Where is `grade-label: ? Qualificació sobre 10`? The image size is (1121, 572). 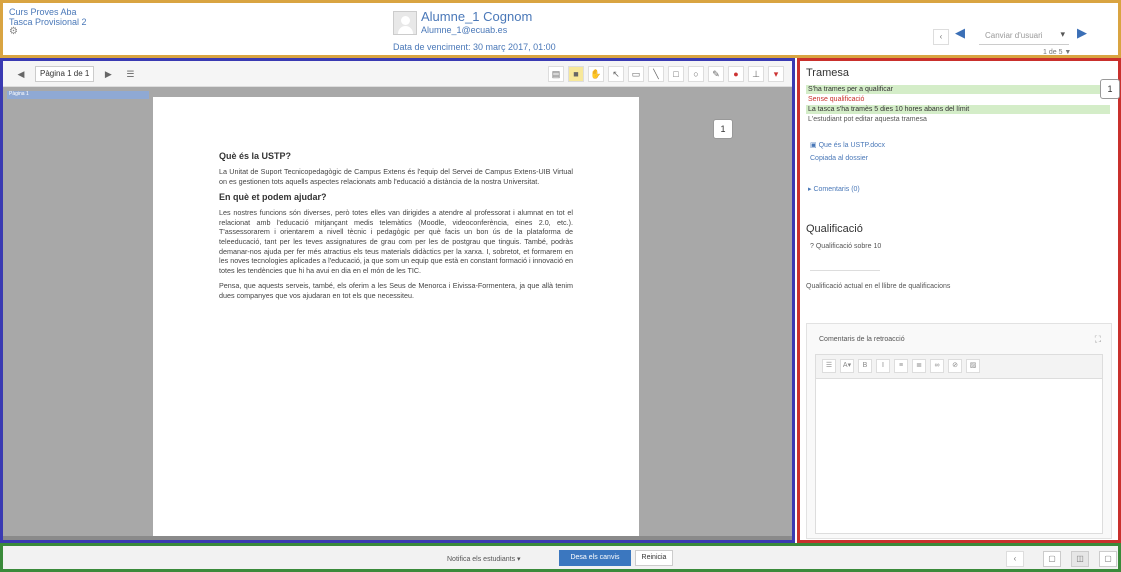
grade-label: ? Qualificació sobre 10 is located at coordinates (845, 246).